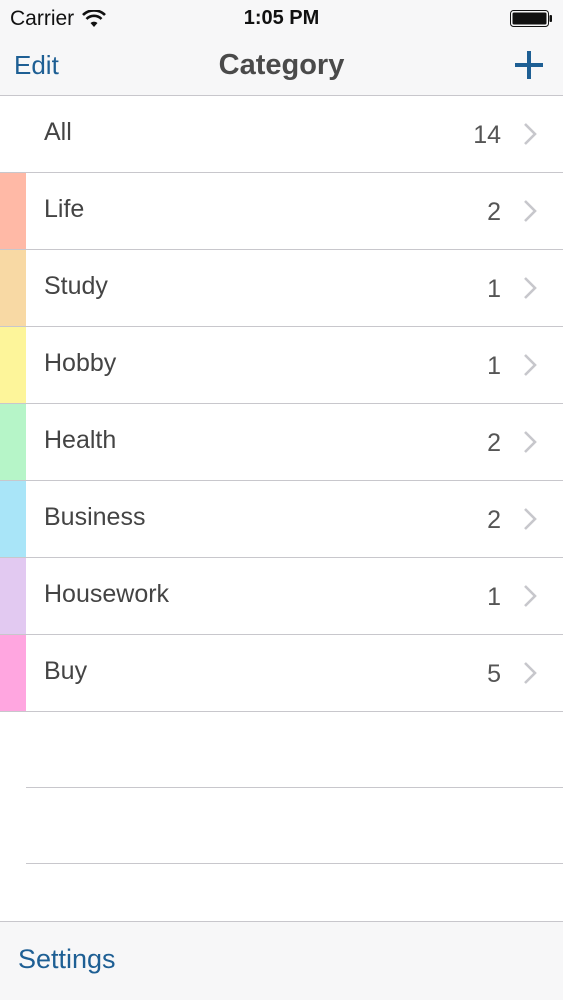 This screenshot has height=1000, width=563. I want to click on category-label: Business, so click(95, 517).